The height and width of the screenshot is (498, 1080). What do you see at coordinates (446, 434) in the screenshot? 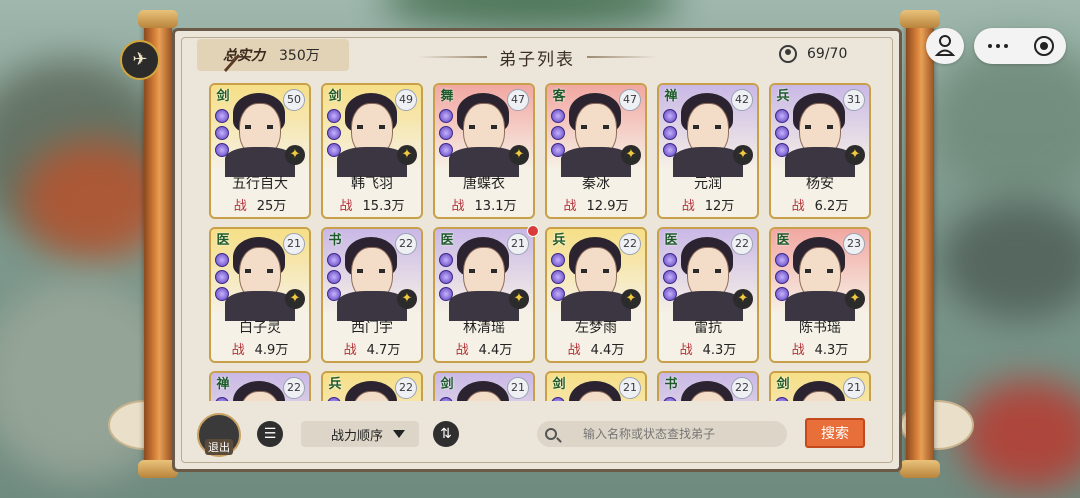
I see `sort-toggle-icon: ⇅` at bounding box center [446, 434].